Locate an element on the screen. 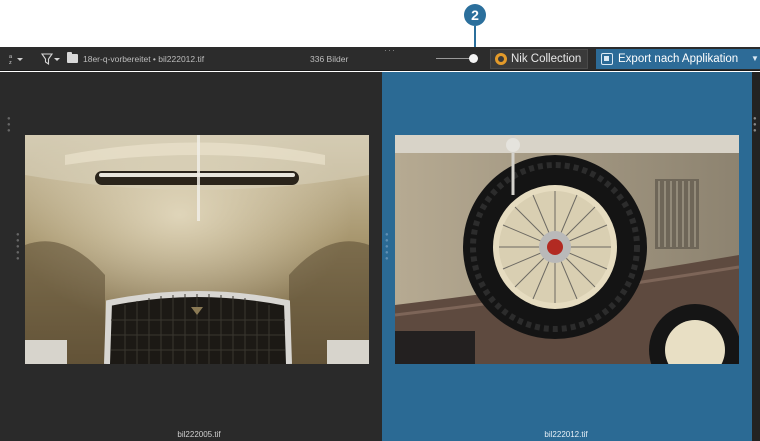 Image resolution: width=760 pixels, height=441 pixels. thumbnail-size-slider is located at coordinates (454, 58).